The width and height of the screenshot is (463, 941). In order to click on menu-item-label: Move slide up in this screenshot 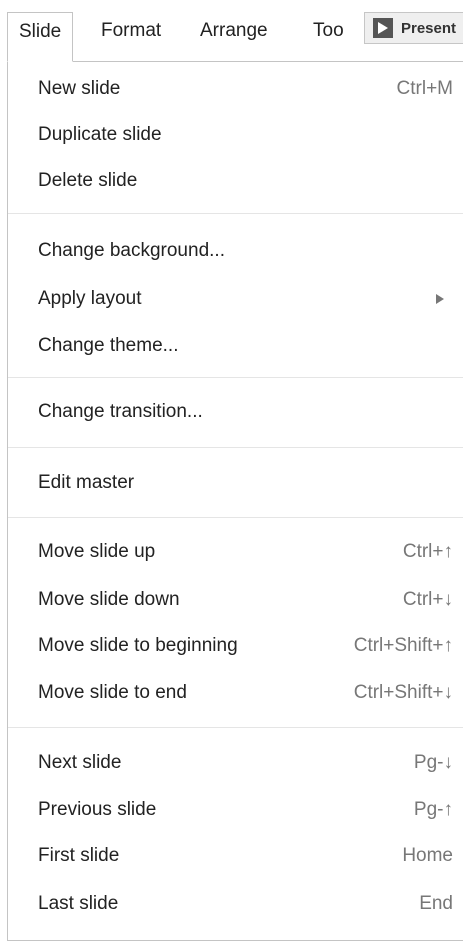, I will do `click(97, 551)`.